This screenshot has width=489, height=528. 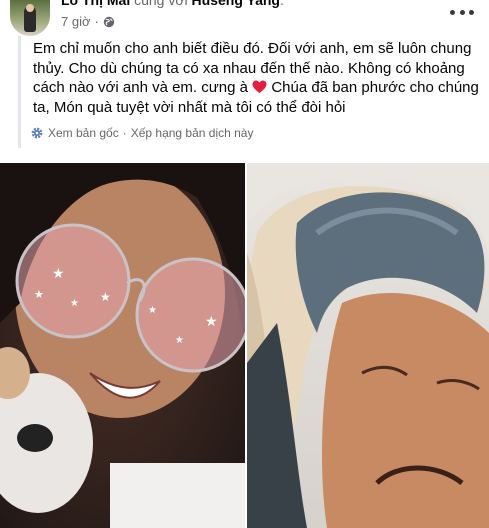 I want to click on author-name: Lò Thị Mai, so click(x=95, y=4).